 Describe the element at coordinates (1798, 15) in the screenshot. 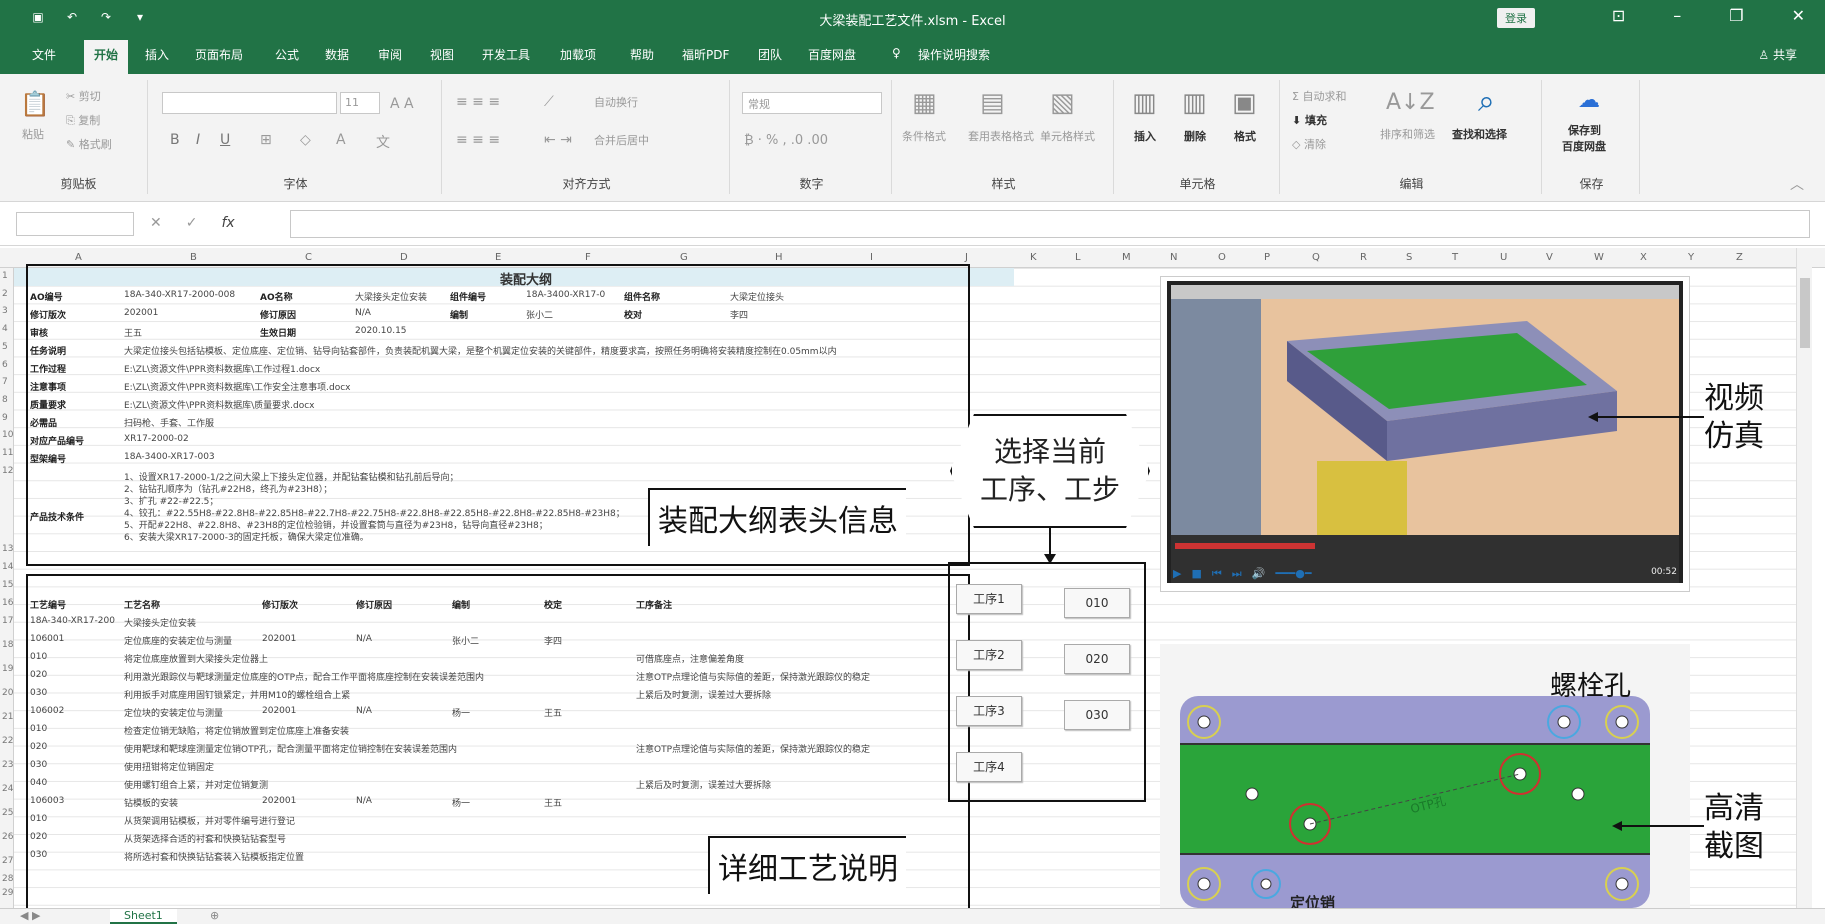

I see `close-icon: ✕` at that location.